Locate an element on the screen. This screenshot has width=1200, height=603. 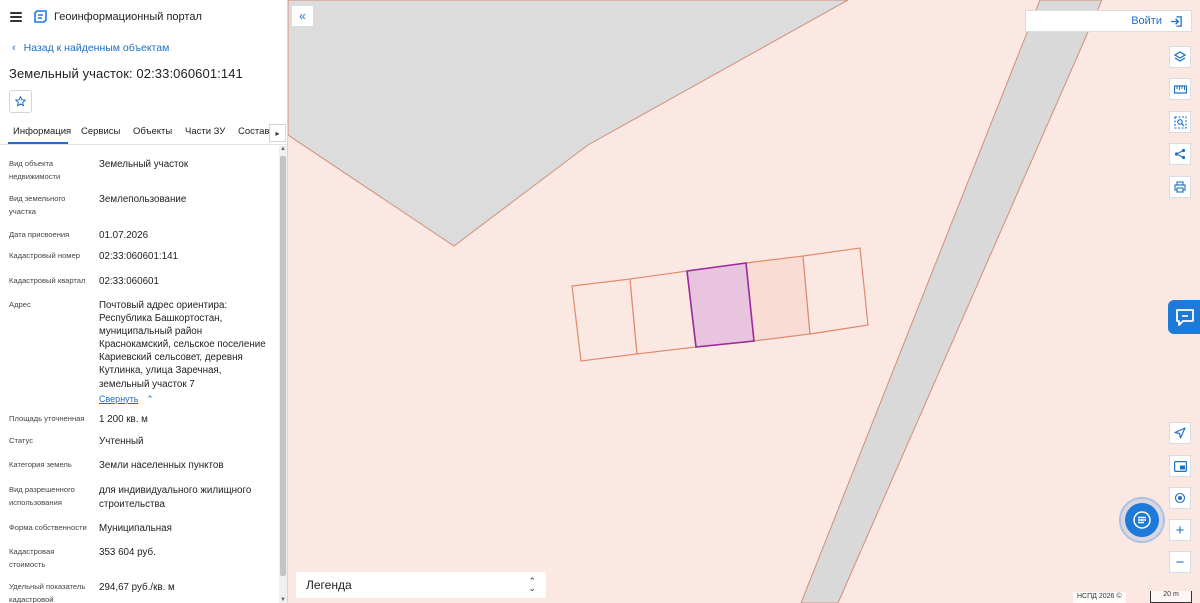
scrollbar-thumb is located at coordinates (283, 366).